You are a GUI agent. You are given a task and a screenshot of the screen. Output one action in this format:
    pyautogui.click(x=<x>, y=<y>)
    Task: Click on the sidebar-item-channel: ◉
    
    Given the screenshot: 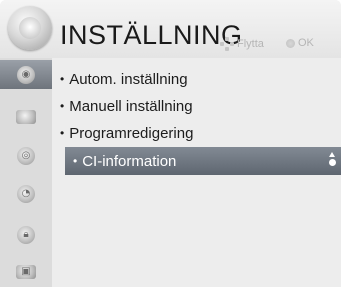 What is the action you would take?
    pyautogui.click(x=26, y=74)
    